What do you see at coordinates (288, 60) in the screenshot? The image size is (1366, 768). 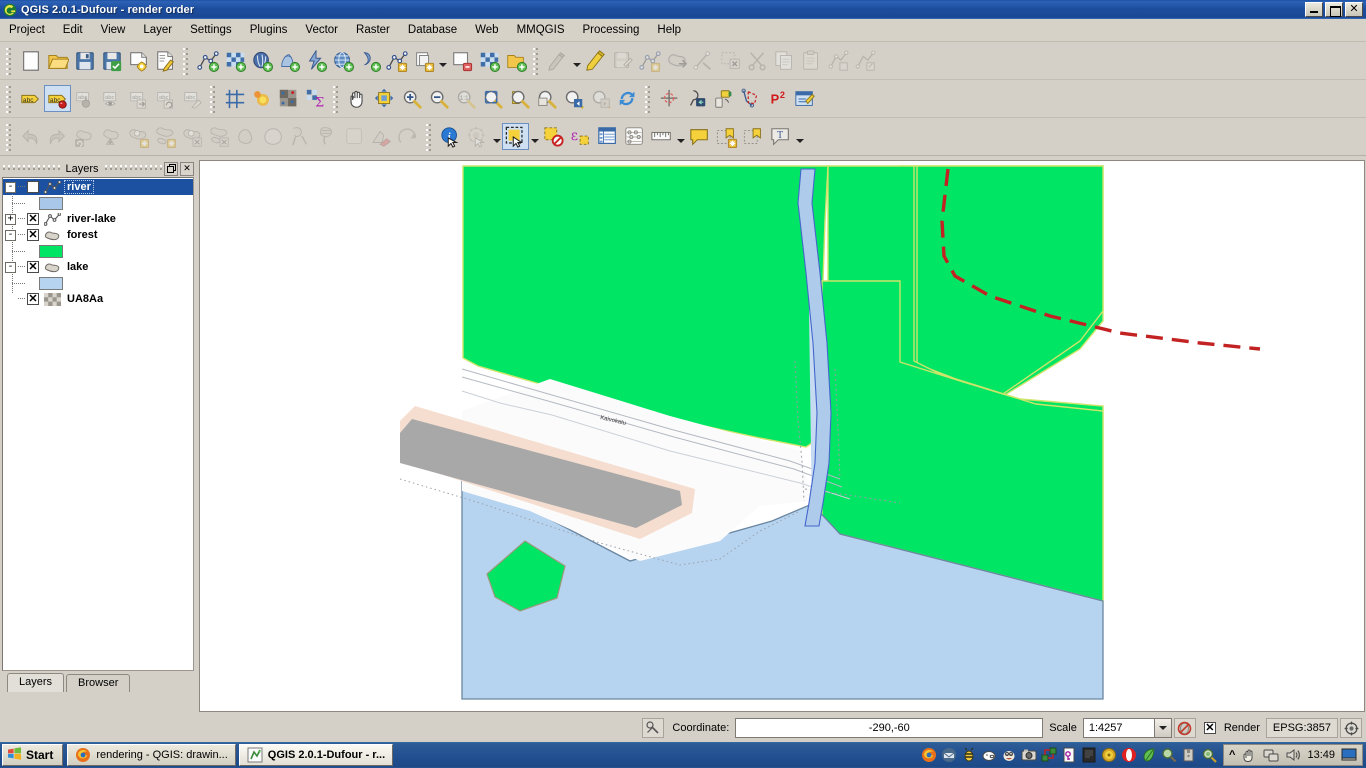 I see `add-spatialite-layer-icon` at bounding box center [288, 60].